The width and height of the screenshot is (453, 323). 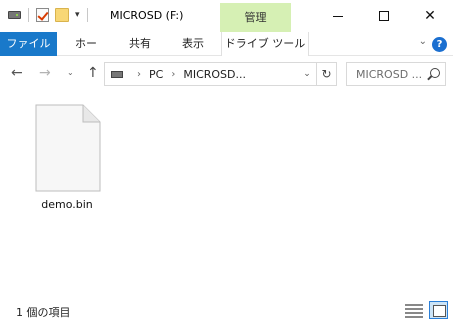 I want to click on maximize-icon, so click(x=384, y=16).